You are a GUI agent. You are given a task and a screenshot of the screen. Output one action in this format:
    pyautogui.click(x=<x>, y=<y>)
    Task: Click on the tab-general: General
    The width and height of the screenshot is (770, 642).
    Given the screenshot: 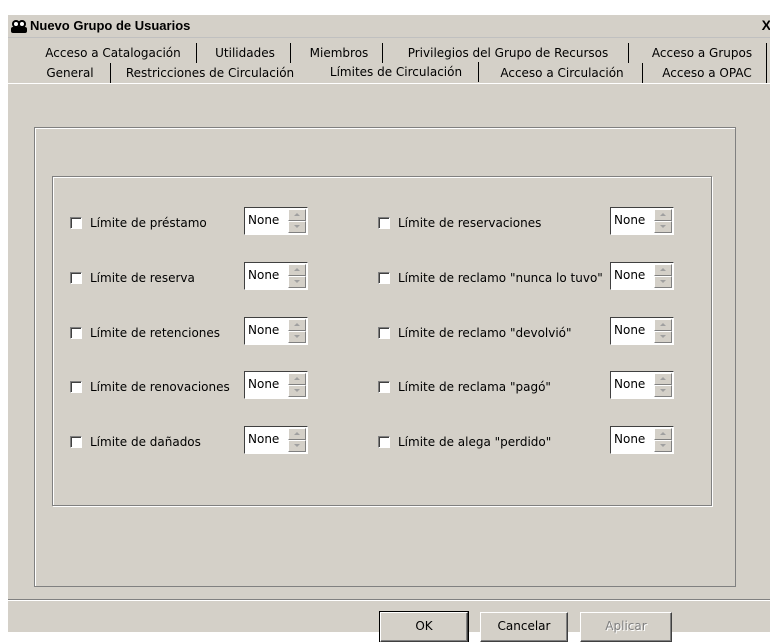 What is the action you would take?
    pyautogui.click(x=70, y=73)
    